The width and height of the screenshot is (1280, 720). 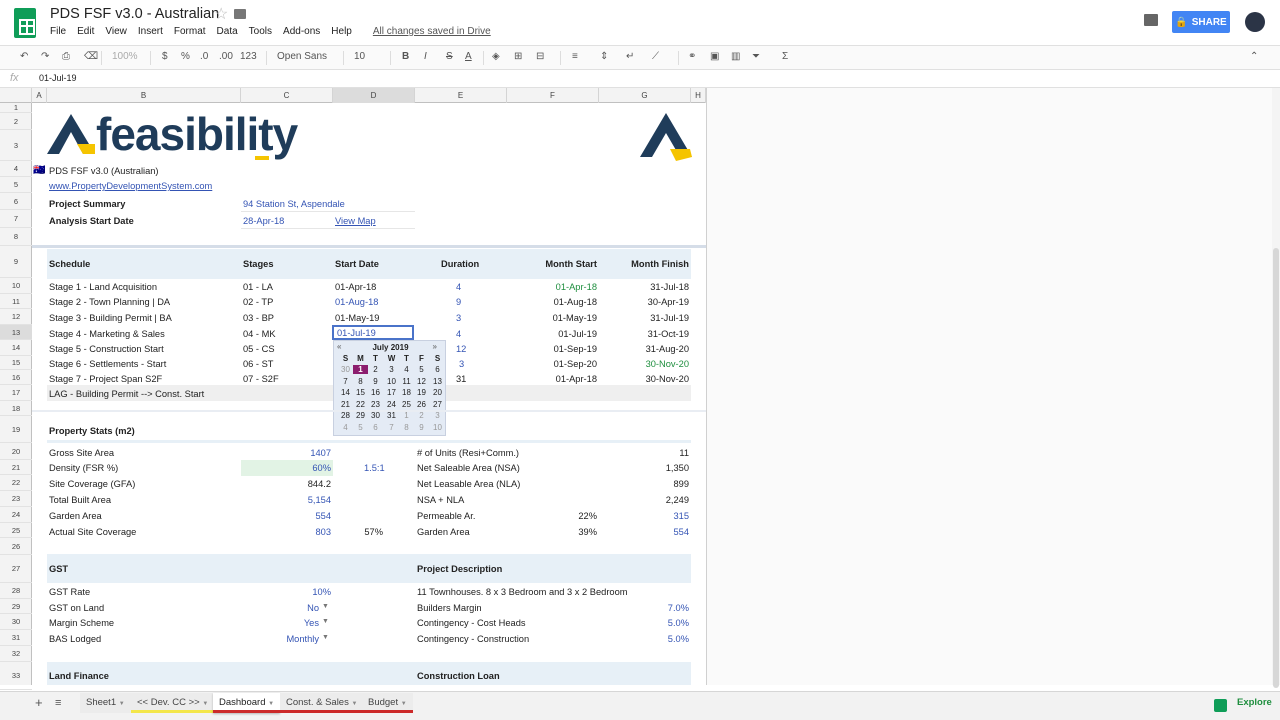 I want to click on stat-value: 60%, so click(x=287, y=468).